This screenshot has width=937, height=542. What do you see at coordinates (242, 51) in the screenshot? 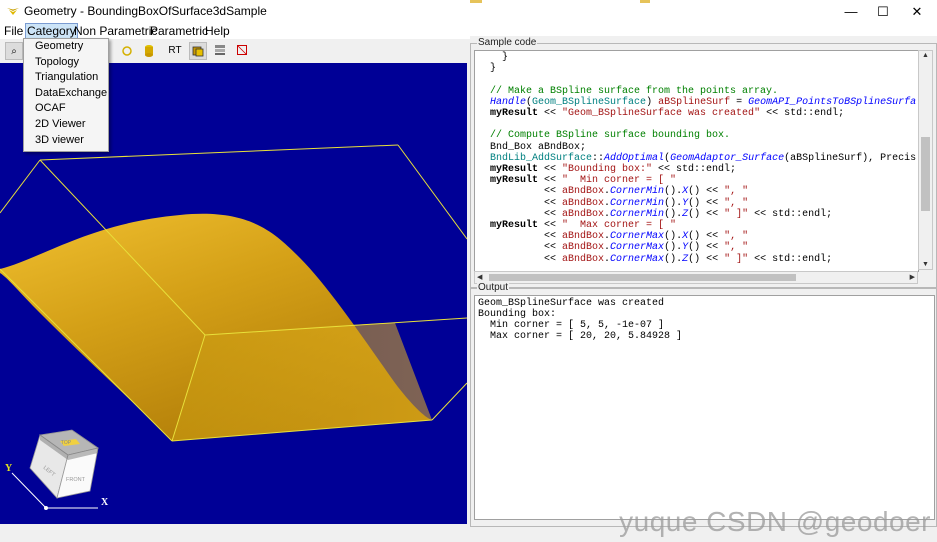
I see `wireframe-icon` at bounding box center [242, 51].